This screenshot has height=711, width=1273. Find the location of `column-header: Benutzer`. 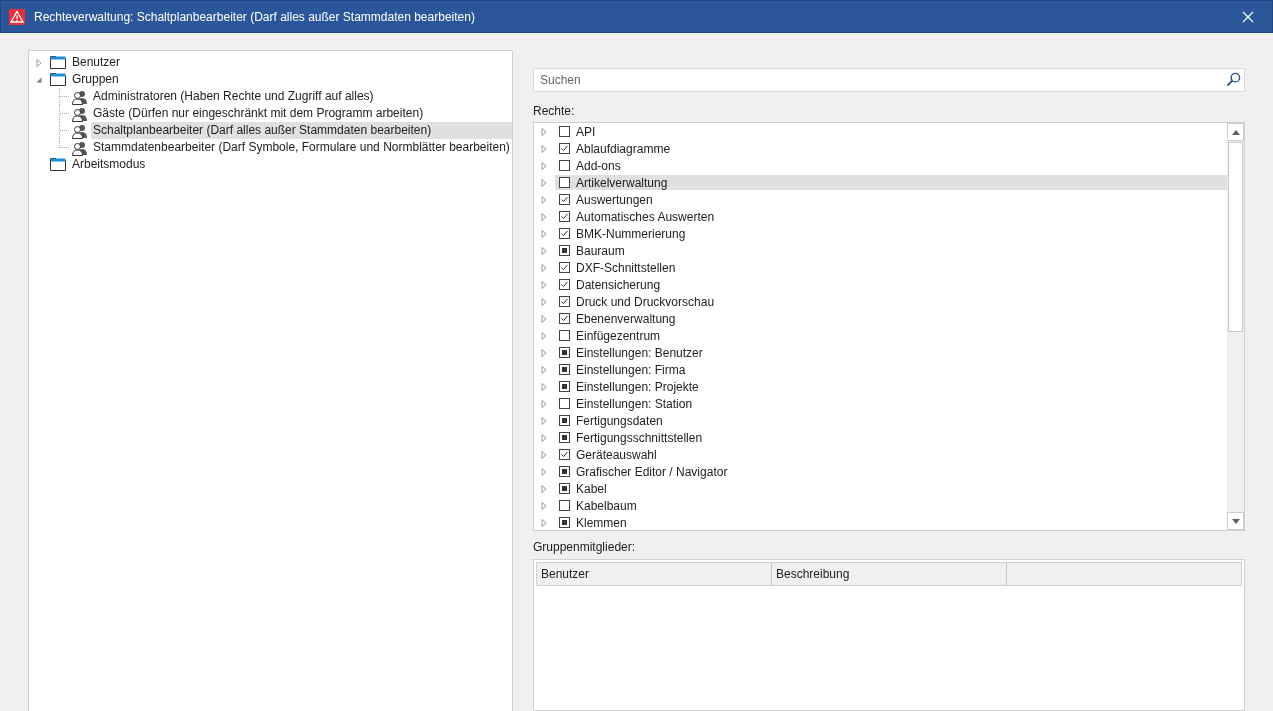

column-header: Benutzer is located at coordinates (654, 574).